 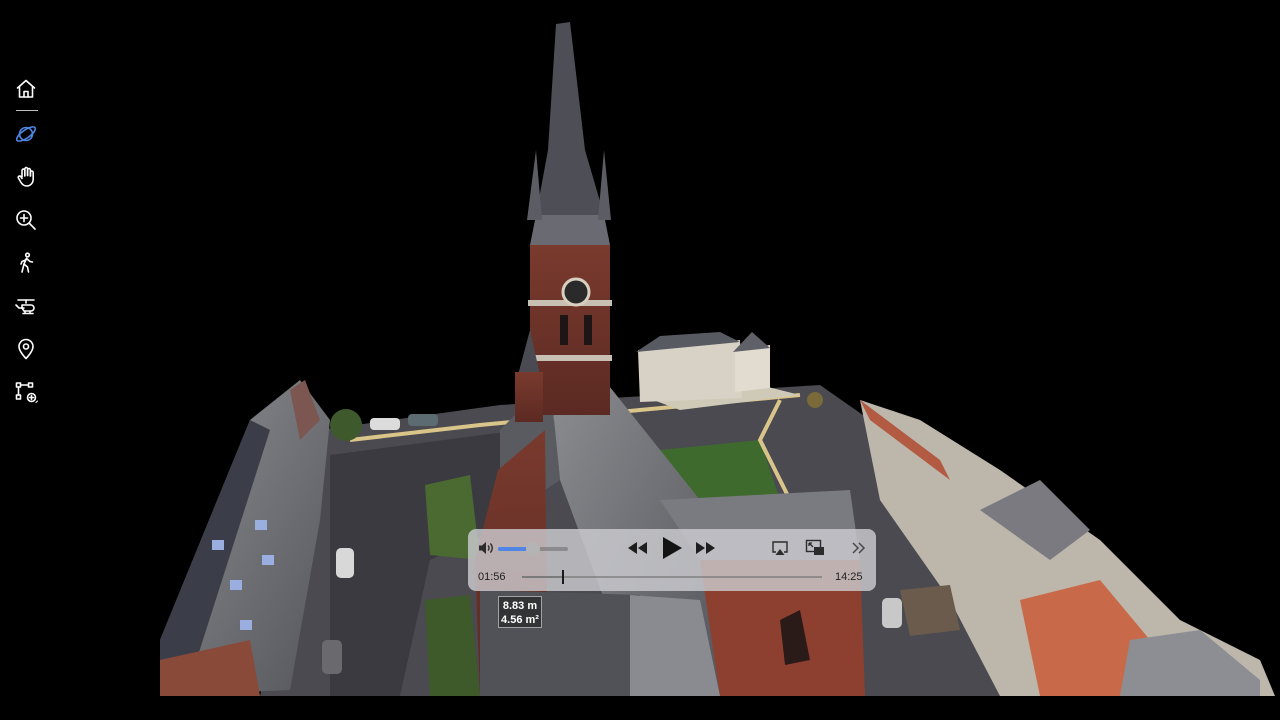 I want to click on fast-forward-icon, so click(x=706, y=548).